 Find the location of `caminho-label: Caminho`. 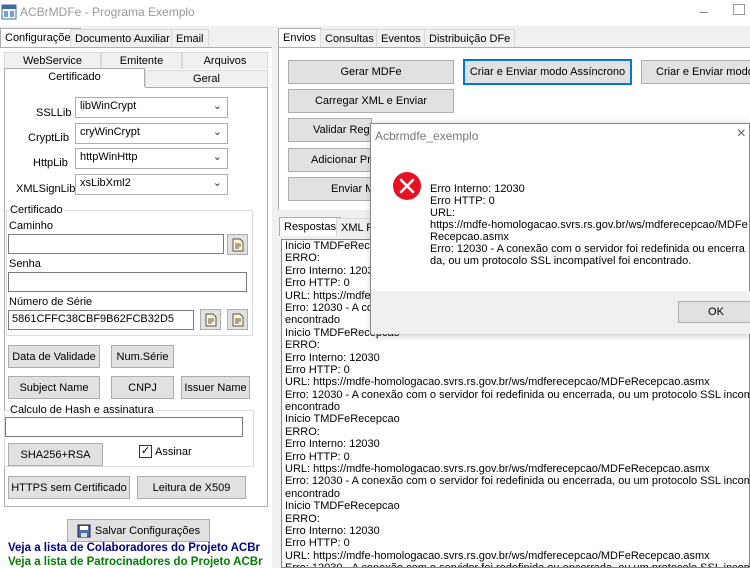

caminho-label: Caminho is located at coordinates (31, 226).